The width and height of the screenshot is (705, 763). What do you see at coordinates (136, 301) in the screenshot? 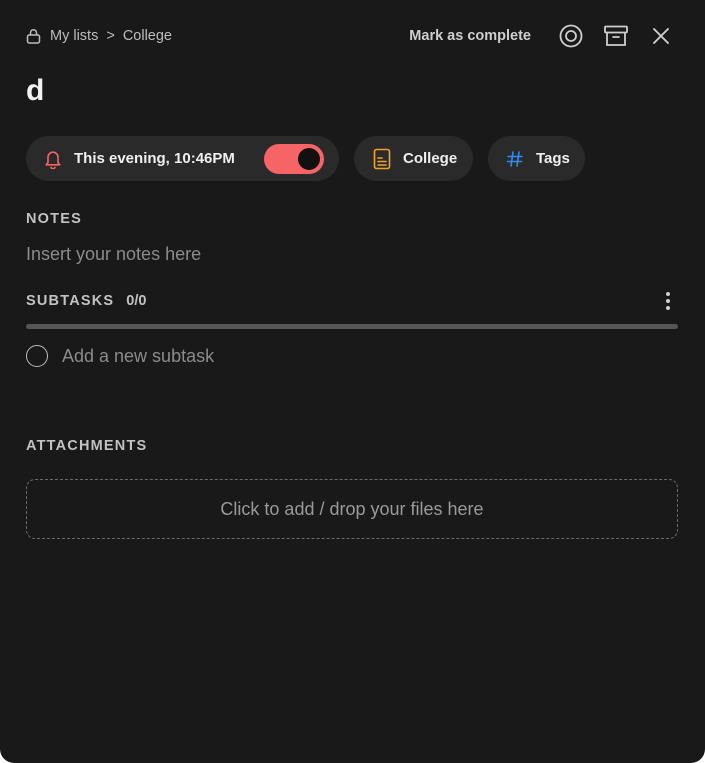
I see `subtasks-count: 0/0` at bounding box center [136, 301].